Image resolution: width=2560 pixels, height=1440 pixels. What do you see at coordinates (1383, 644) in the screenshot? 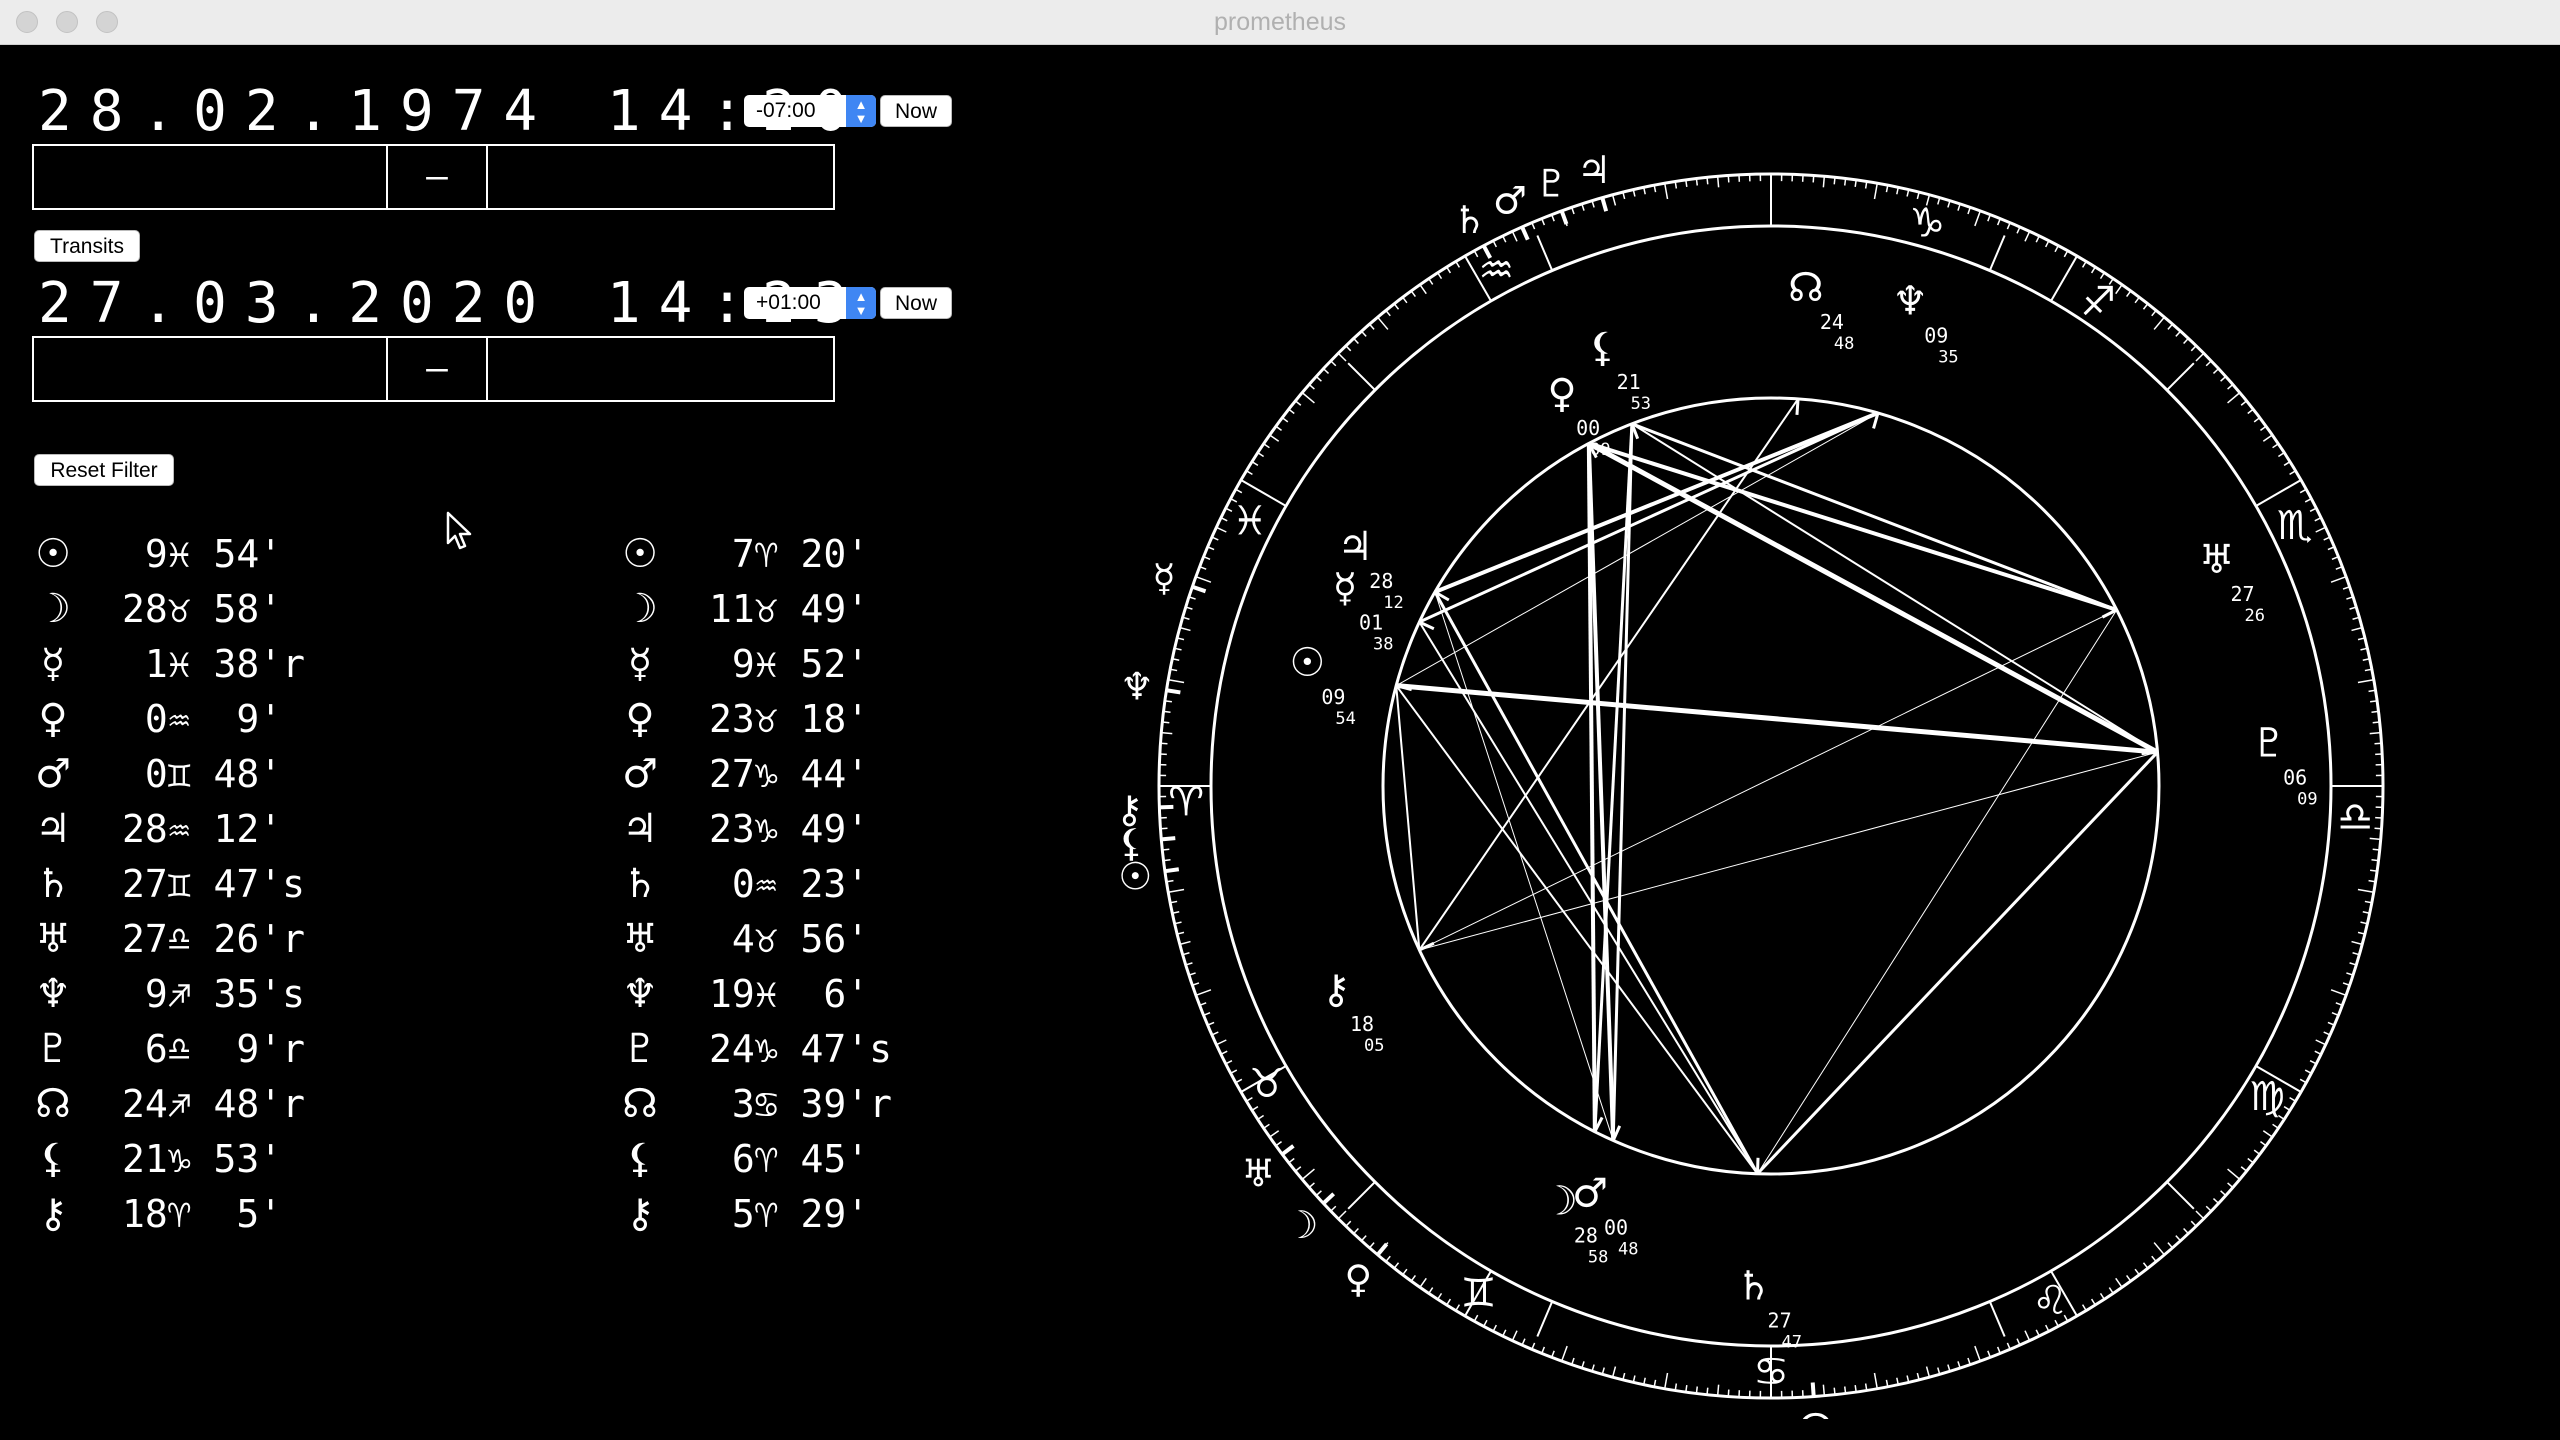
I see `planet-minute-label: 38` at bounding box center [1383, 644].